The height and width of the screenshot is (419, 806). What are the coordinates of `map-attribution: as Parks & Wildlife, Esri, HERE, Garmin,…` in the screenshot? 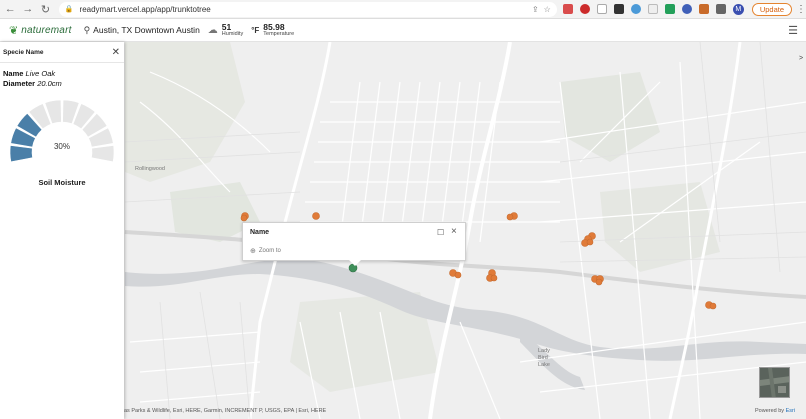 It's located at (225, 411).